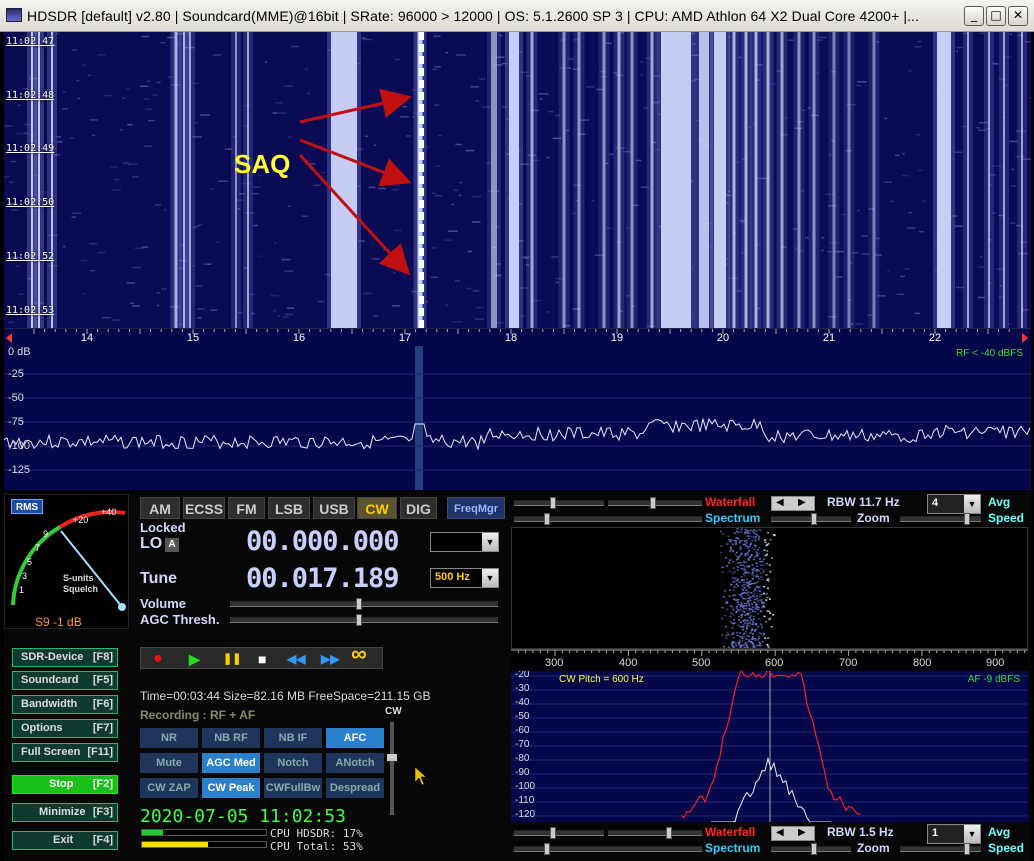  Describe the element at coordinates (935, 833) in the screenshot. I see `avg-value: 1` at that location.